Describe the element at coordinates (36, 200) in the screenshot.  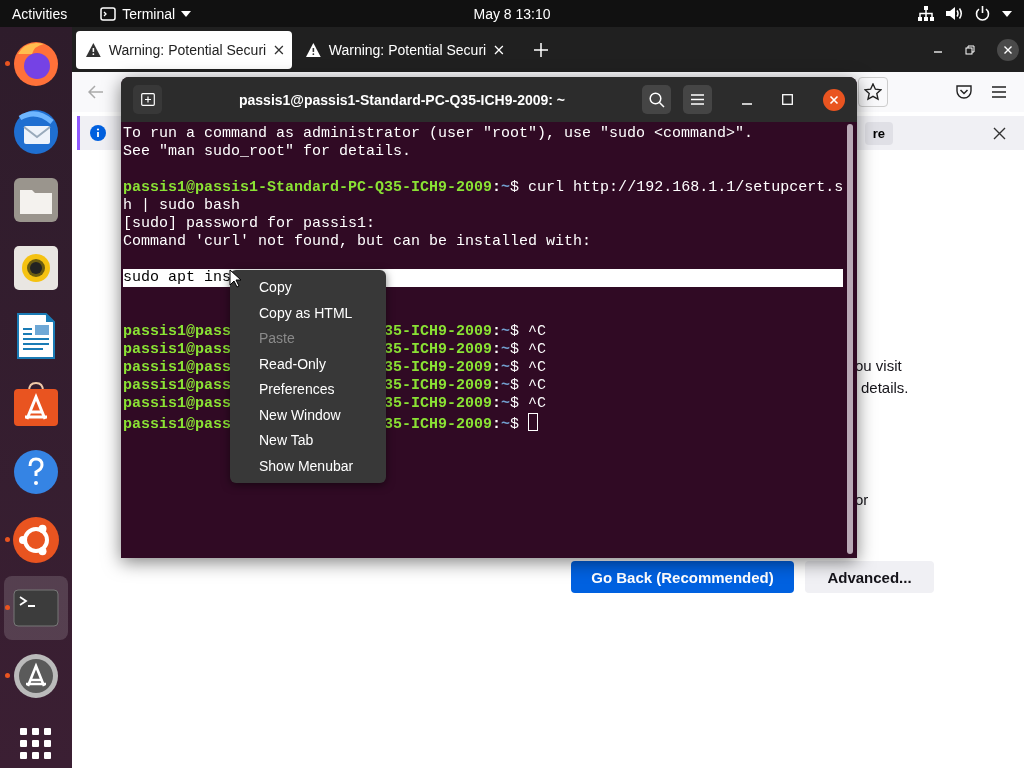
I see `folder-icon` at that location.